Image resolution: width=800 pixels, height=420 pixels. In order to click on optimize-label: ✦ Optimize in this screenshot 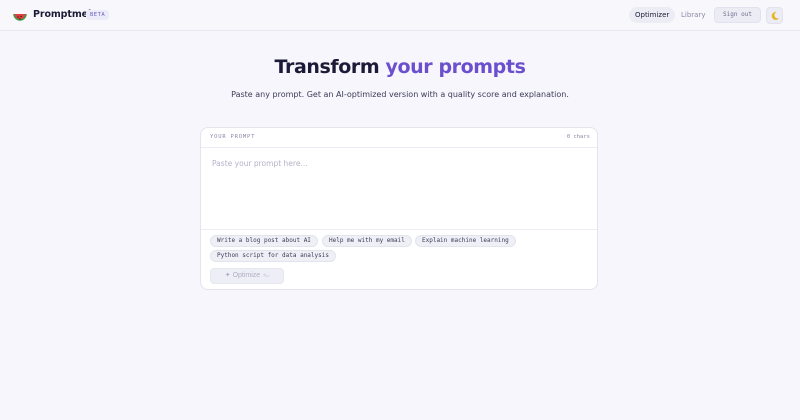, I will do `click(242, 275)`.